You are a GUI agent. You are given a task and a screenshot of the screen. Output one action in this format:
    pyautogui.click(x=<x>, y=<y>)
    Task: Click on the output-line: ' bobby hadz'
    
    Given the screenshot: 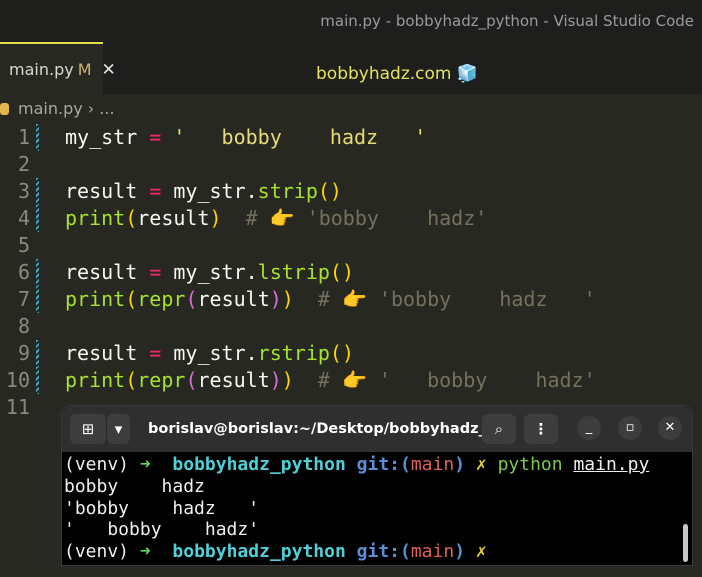 What is the action you would take?
    pyautogui.click(x=162, y=530)
    